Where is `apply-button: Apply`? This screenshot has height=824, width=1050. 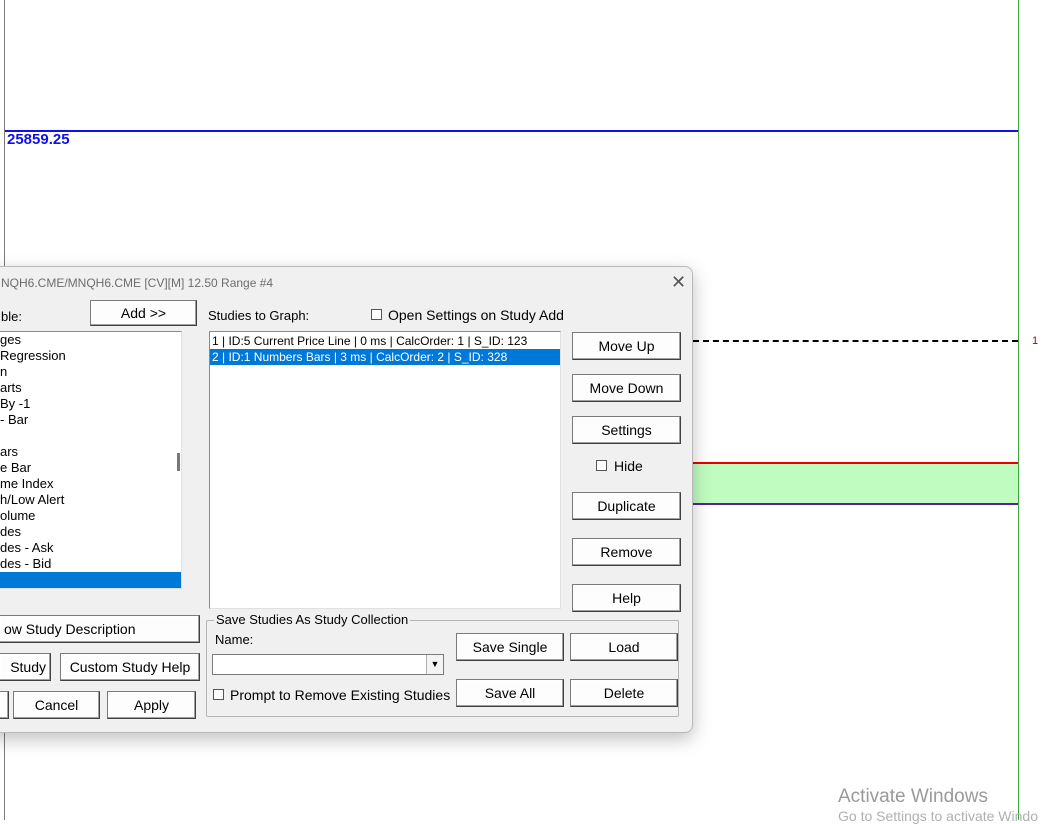 apply-button: Apply is located at coordinates (151, 705).